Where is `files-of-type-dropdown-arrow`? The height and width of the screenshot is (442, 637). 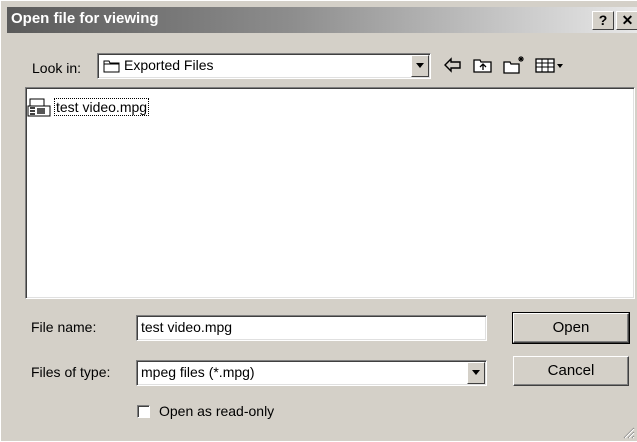 files-of-type-dropdown-arrow is located at coordinates (476, 373).